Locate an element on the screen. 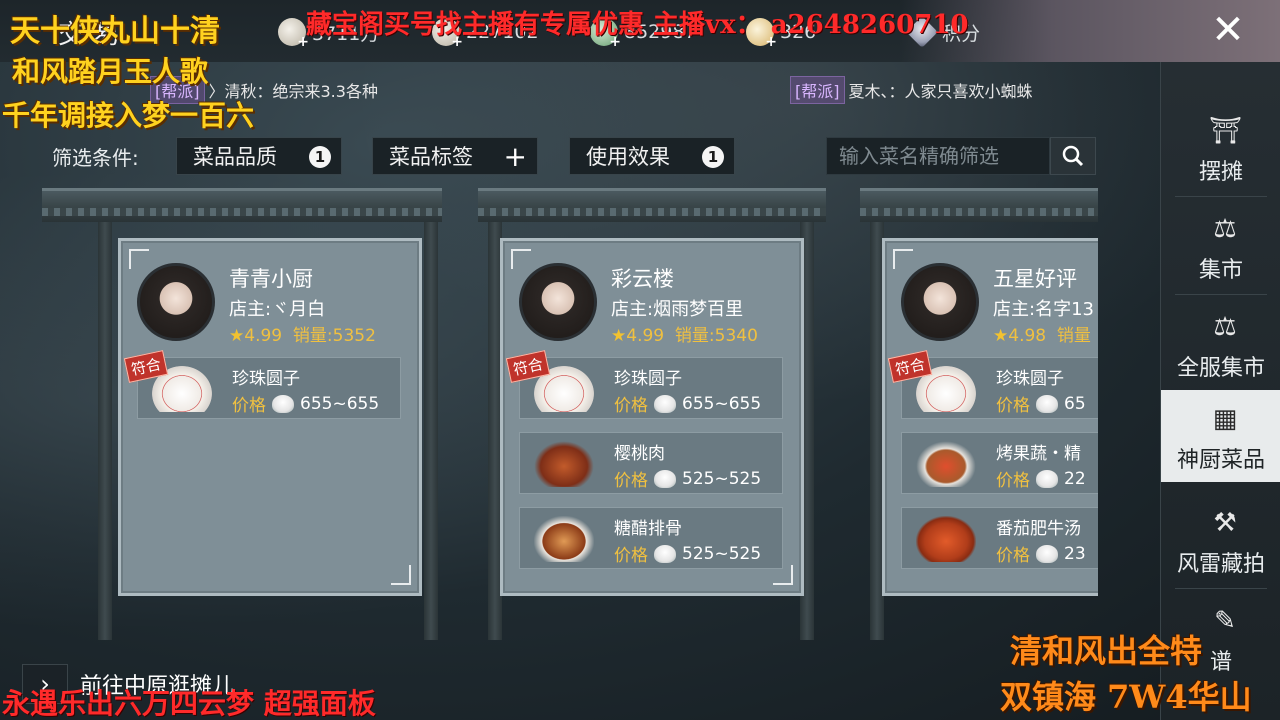  shop-name: 彩云楼 is located at coordinates (642, 279).